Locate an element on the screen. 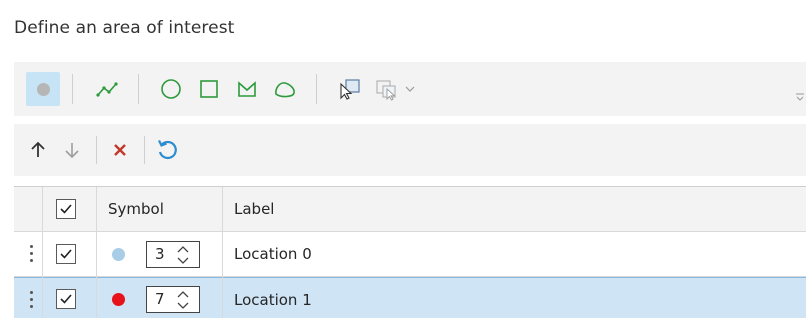  arrow-down-icon is located at coordinates (72, 151).